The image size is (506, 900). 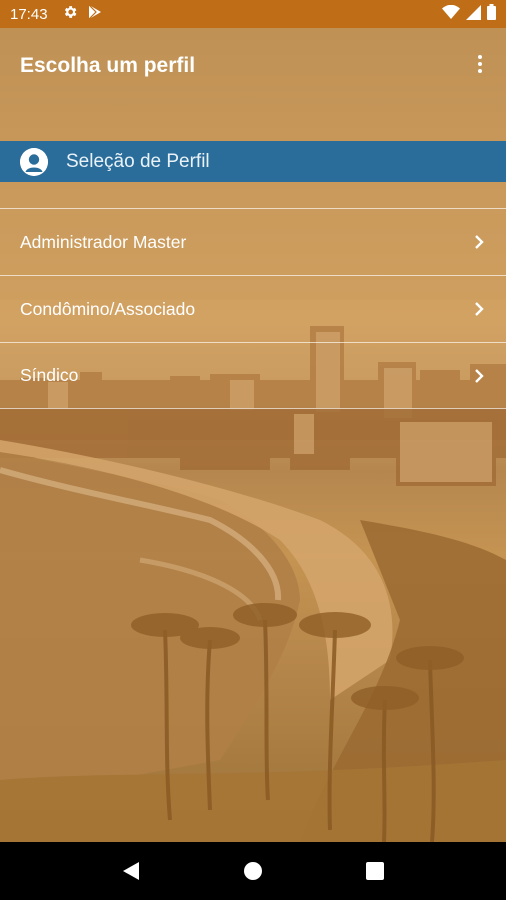 I want to click on more-options-button, so click(x=480, y=64).